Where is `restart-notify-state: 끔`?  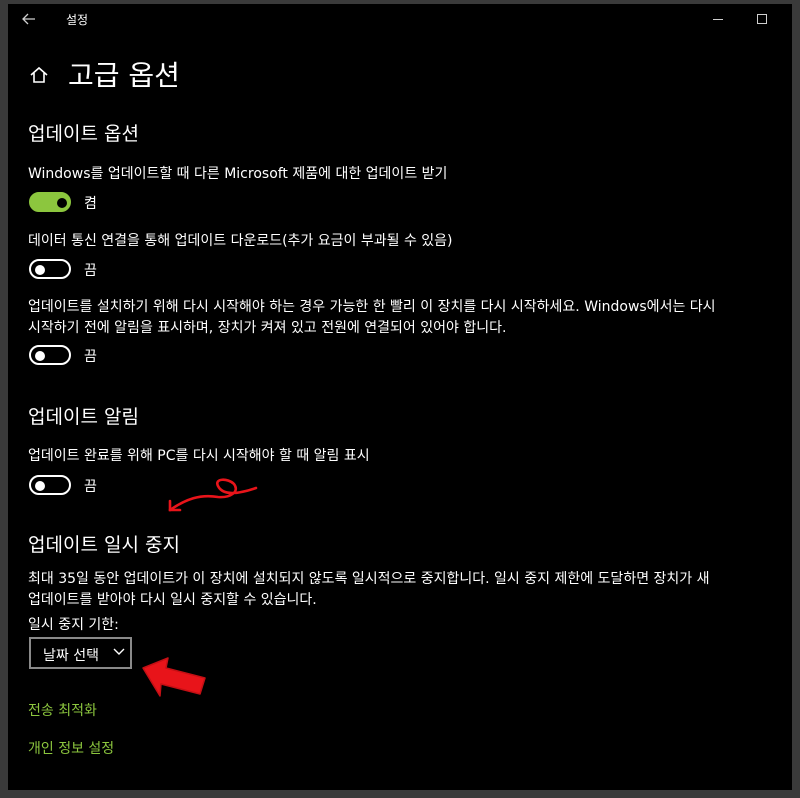 restart-notify-state: 끔 is located at coordinates (90, 487).